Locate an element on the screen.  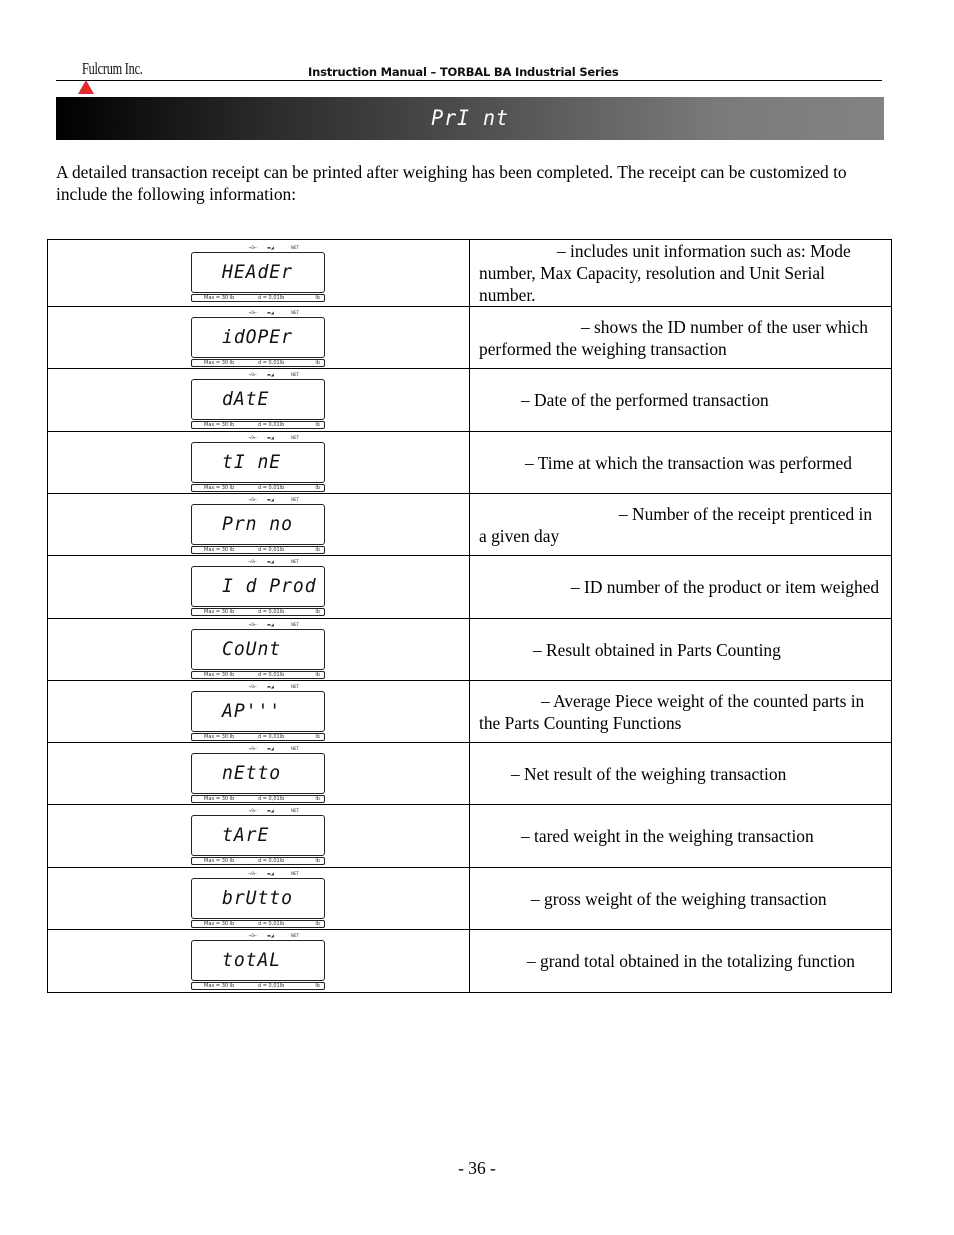
lcd-text: dAtE is located at coordinates (246, 399).